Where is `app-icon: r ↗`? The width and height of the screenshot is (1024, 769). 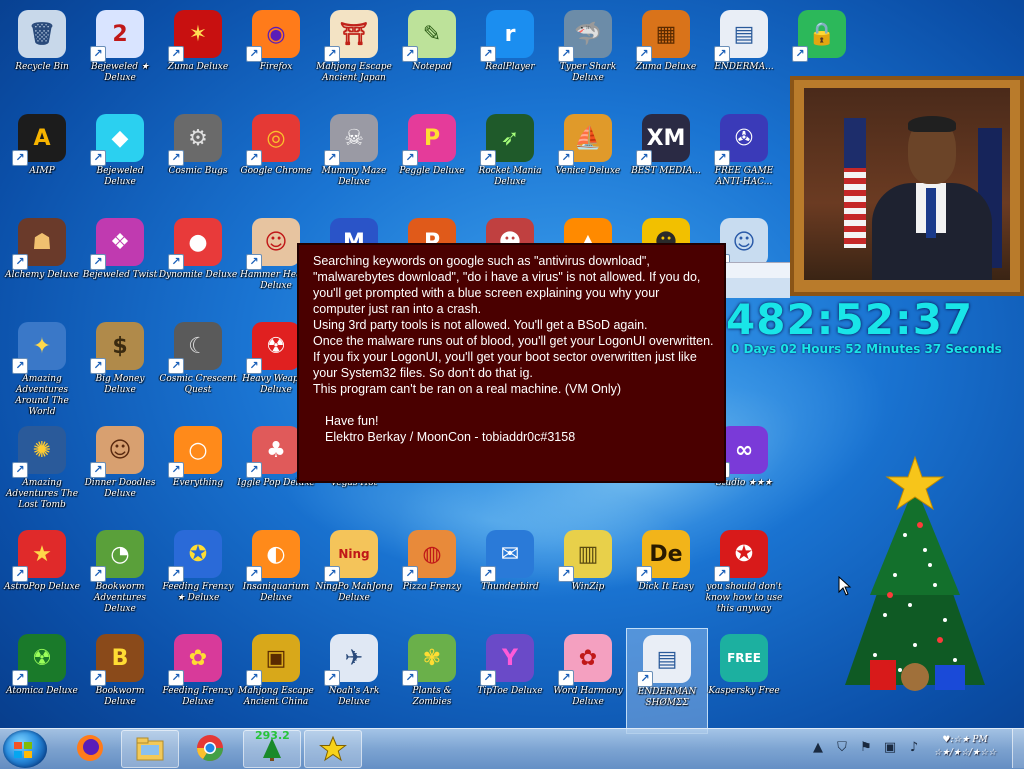 app-icon: r ↗ is located at coordinates (507, 36).